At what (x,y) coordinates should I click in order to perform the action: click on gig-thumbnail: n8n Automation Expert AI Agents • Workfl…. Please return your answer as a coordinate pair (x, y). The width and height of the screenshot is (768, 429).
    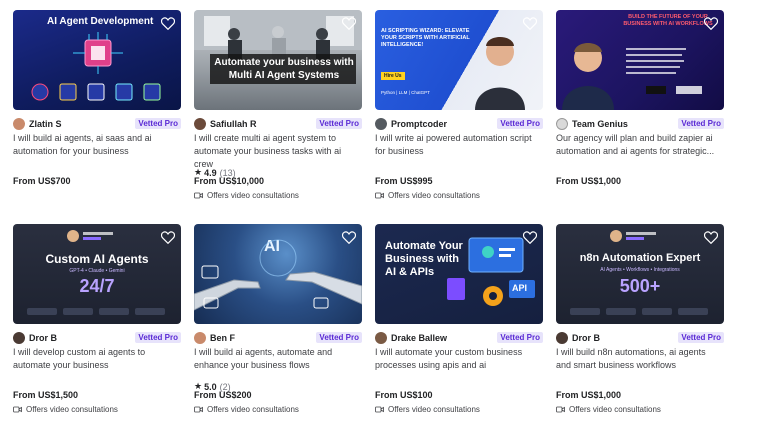
    Looking at the image, I should click on (640, 274).